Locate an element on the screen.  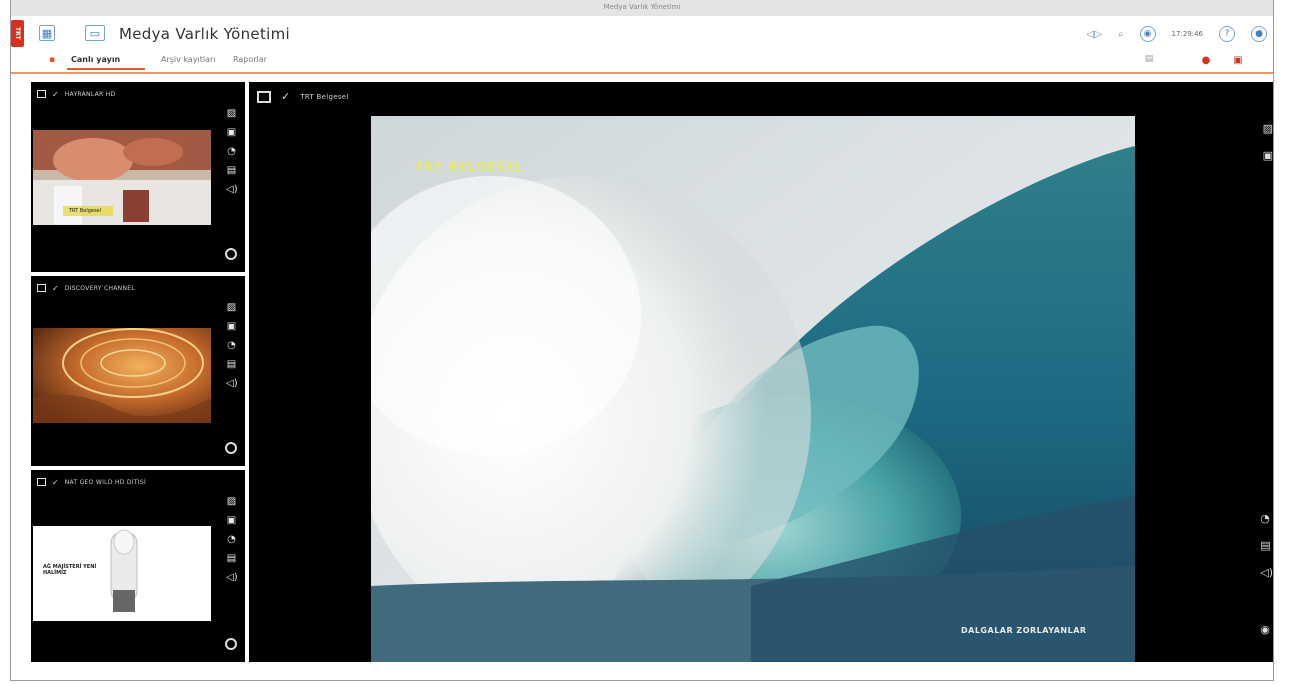
monitor-icon: ▭ is located at coordinates (95, 33).